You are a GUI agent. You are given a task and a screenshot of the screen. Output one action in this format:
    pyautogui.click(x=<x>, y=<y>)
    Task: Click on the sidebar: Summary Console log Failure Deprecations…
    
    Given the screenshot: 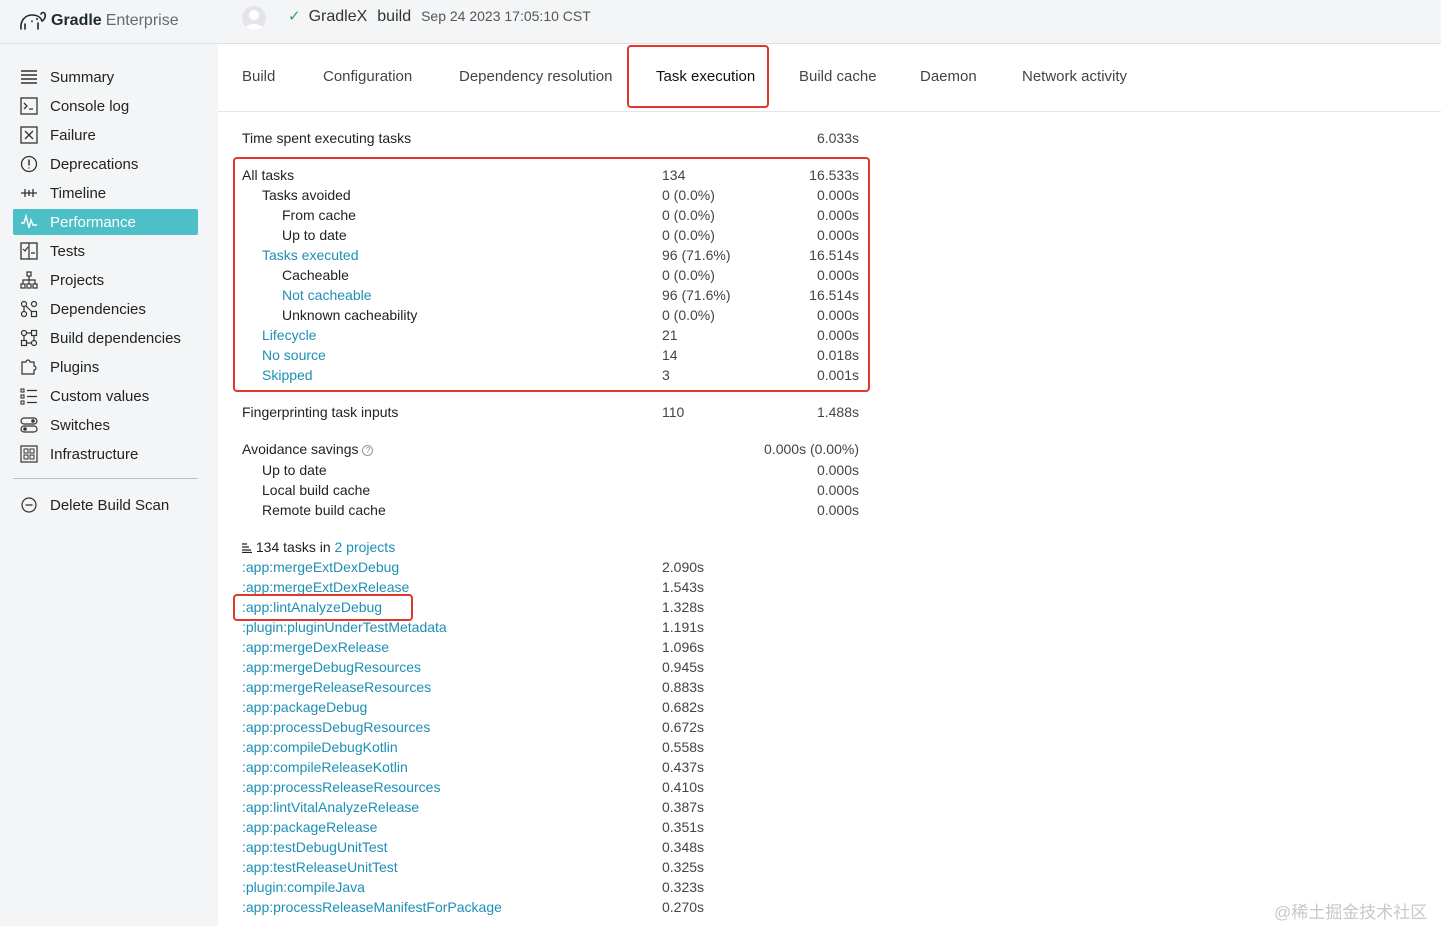 What is the action you would take?
    pyautogui.click(x=109, y=485)
    